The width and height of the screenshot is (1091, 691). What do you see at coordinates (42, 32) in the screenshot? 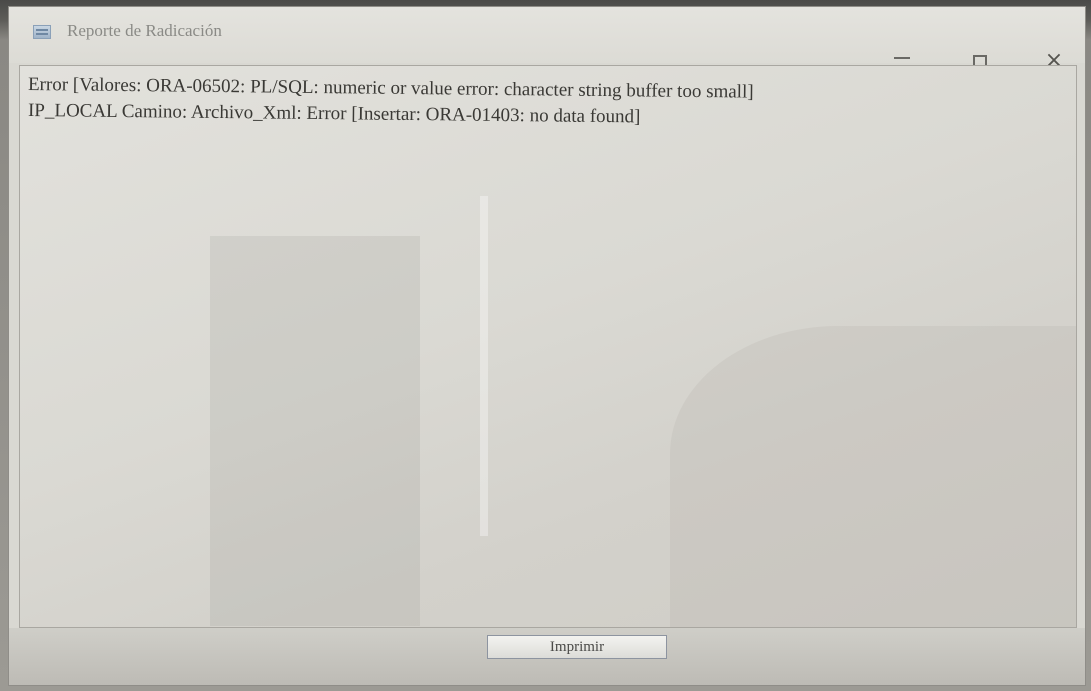
I see `app-window-icon` at bounding box center [42, 32].